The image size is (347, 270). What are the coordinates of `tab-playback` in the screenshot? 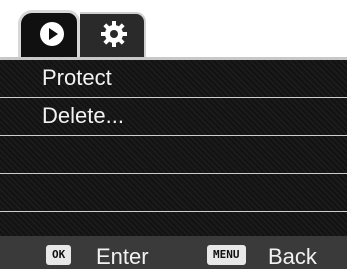 It's located at (49, 33).